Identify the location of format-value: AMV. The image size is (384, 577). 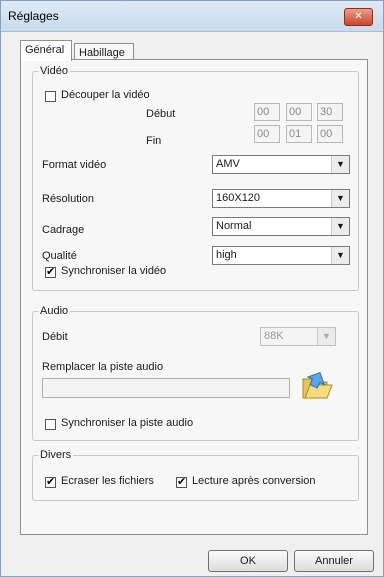
(228, 164).